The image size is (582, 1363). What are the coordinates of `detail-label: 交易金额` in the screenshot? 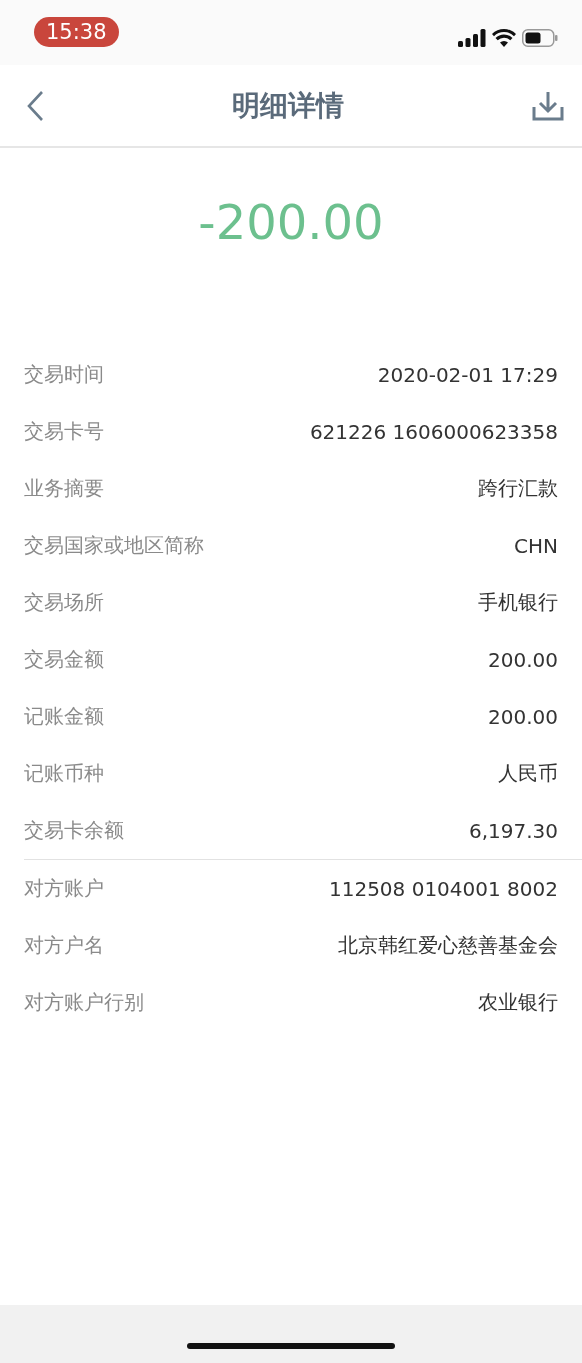 It's located at (64, 659).